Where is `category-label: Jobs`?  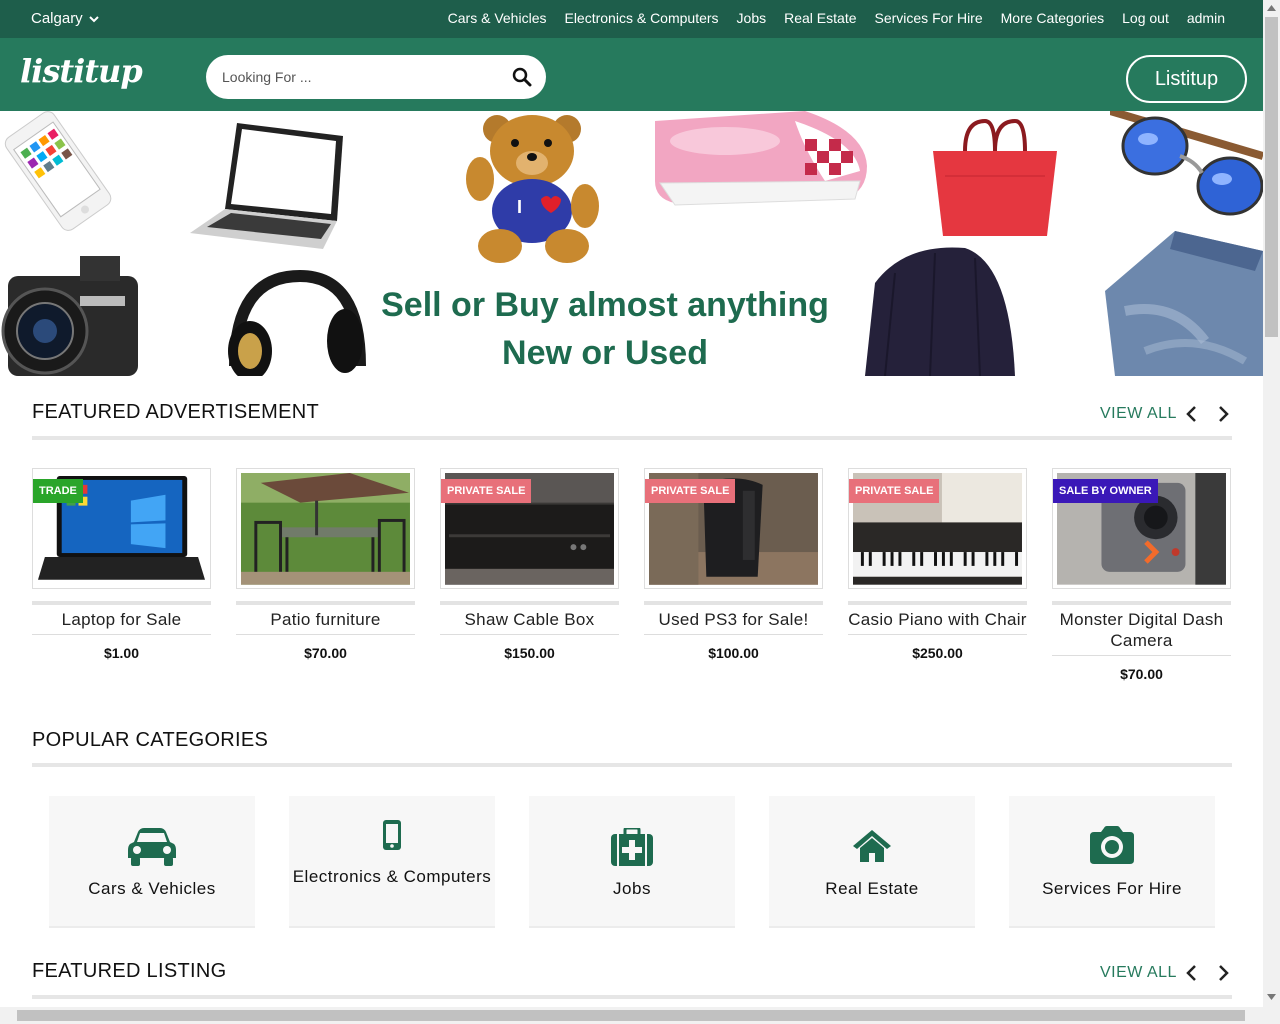
category-label: Jobs is located at coordinates (632, 888).